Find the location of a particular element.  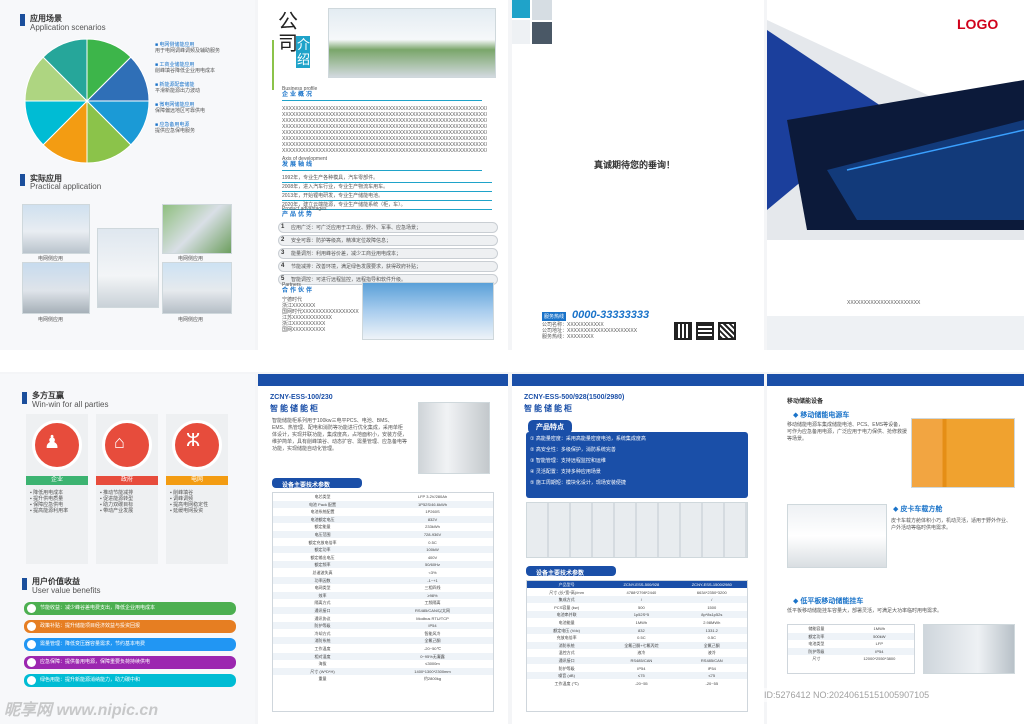

advantage-number: 2 is located at coordinates (283, 240).